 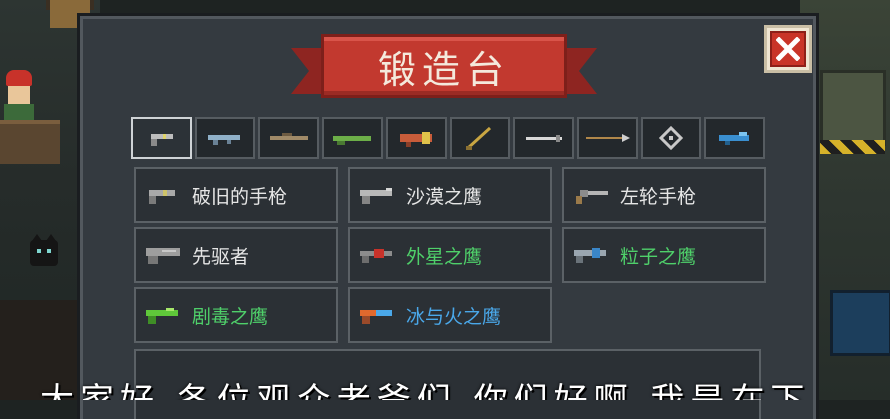 I want to click on tab-spears, so click(x=607, y=138).